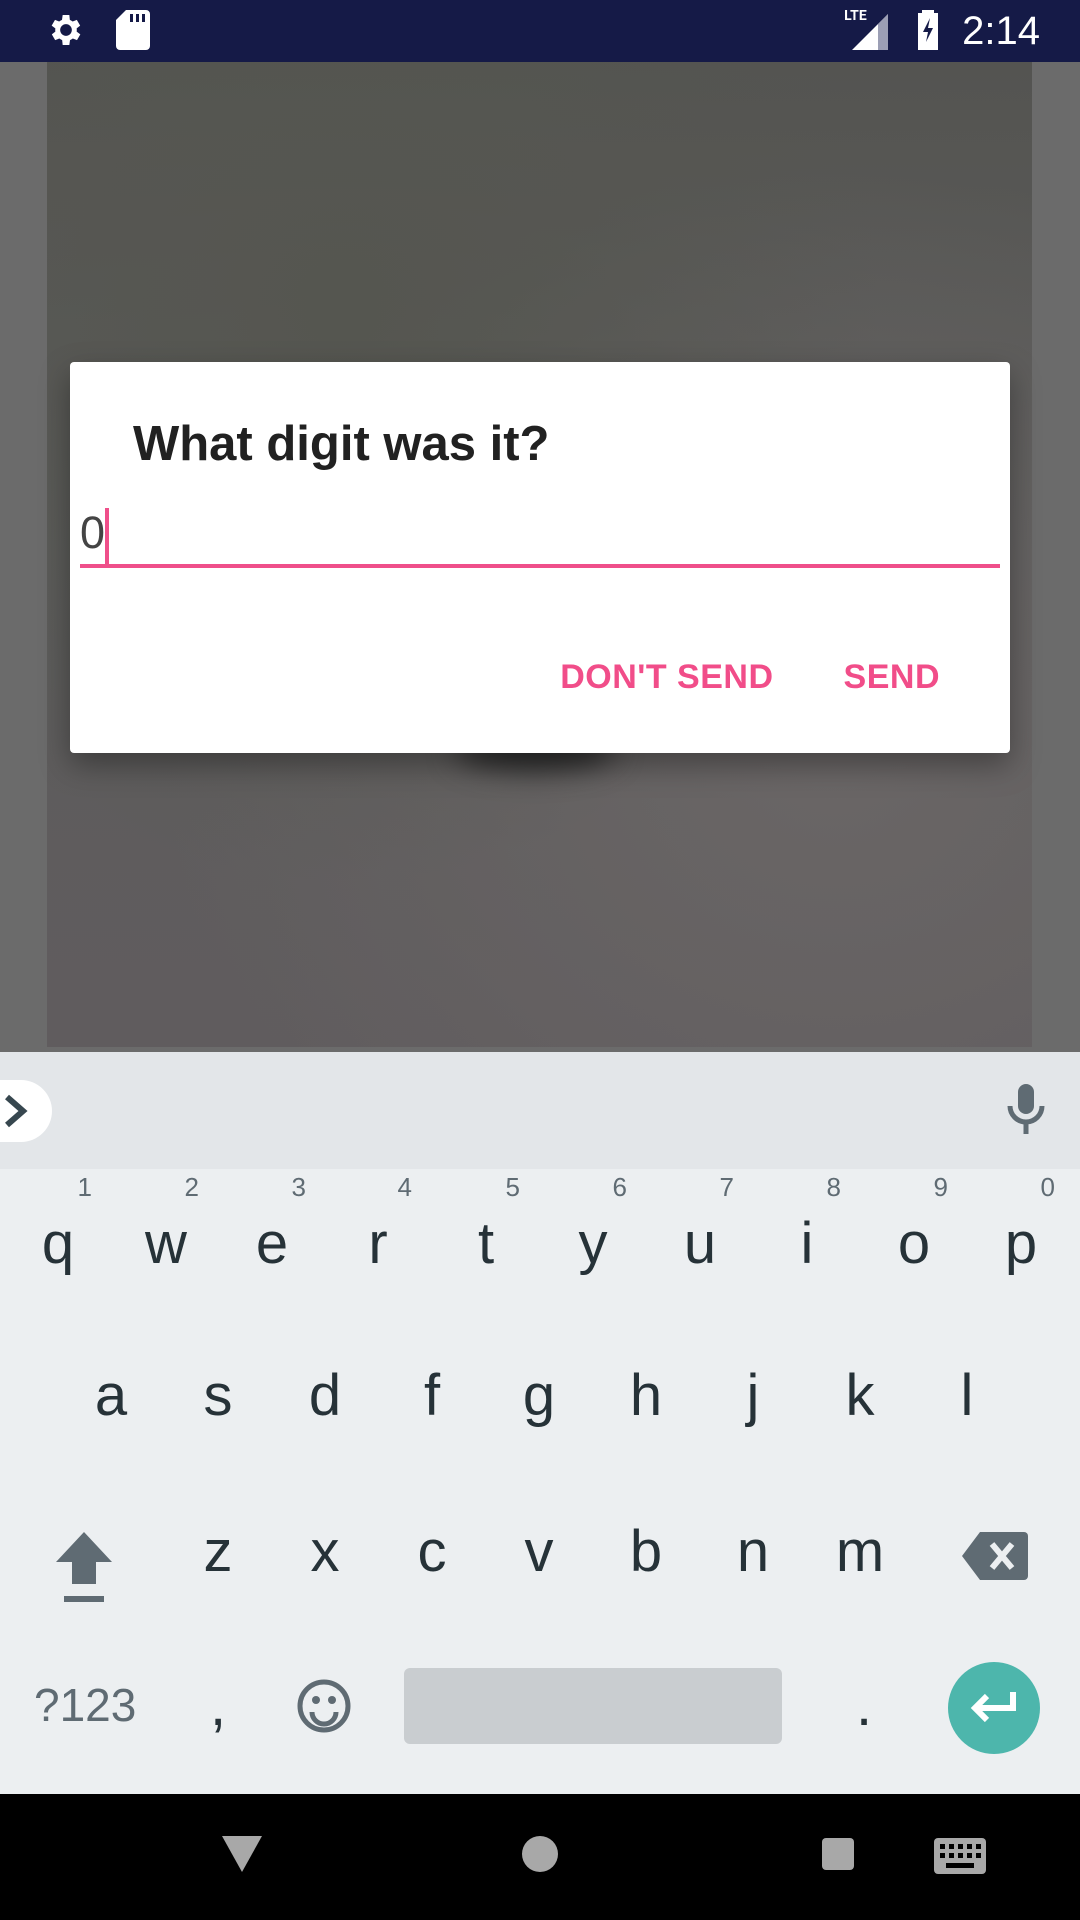 The height and width of the screenshot is (1920, 1080). Describe the element at coordinates (753, 1551) in the screenshot. I see `key-n: n` at that location.